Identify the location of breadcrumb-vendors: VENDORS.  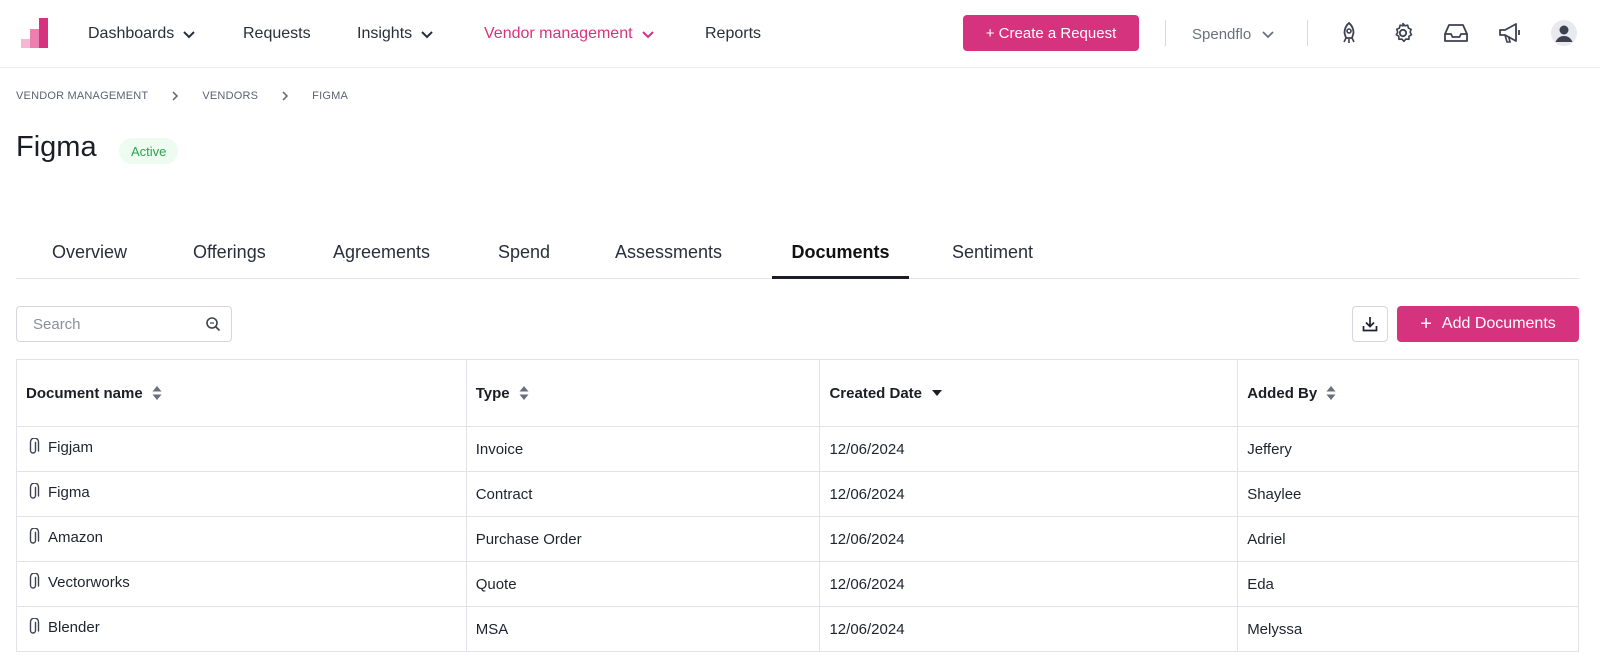
(230, 96).